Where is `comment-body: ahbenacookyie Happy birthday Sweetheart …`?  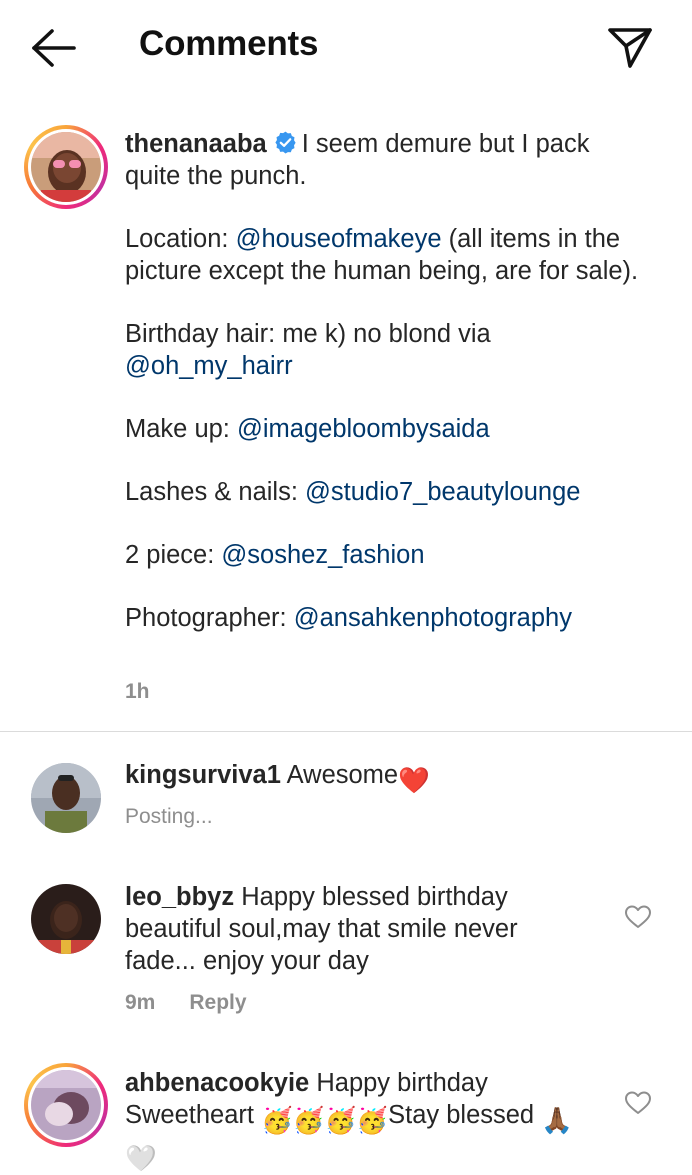
comment-body: ahbenacookyie Happy birthday Sweetheart … is located at coordinates (349, 1121).